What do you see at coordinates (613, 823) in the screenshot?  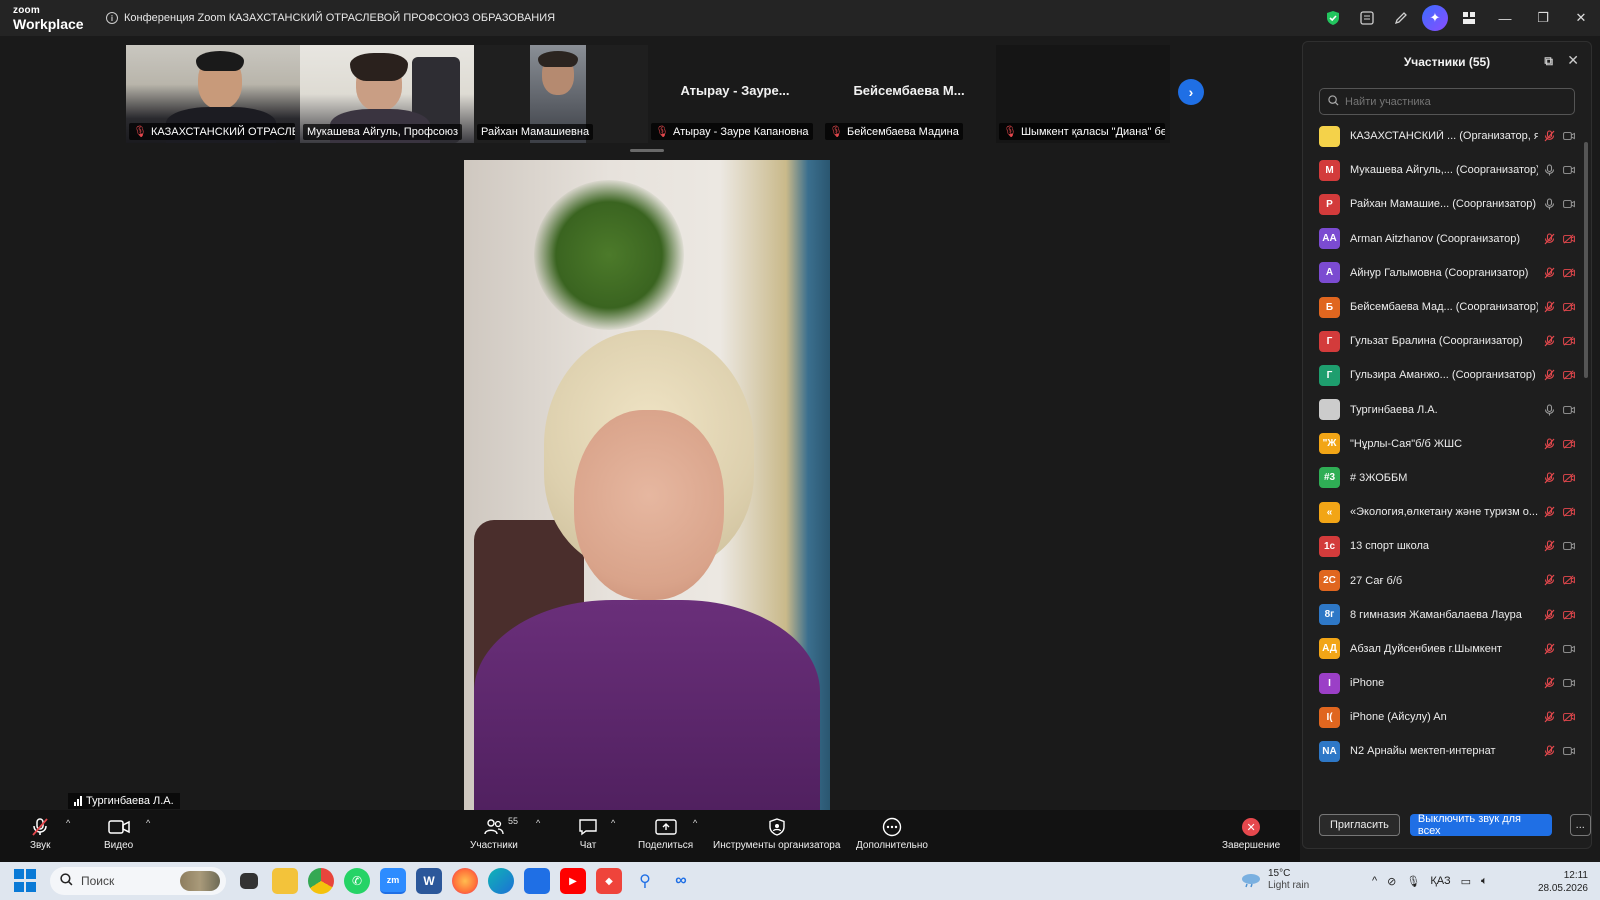 I see `chat-options-caret: ^` at bounding box center [613, 823].